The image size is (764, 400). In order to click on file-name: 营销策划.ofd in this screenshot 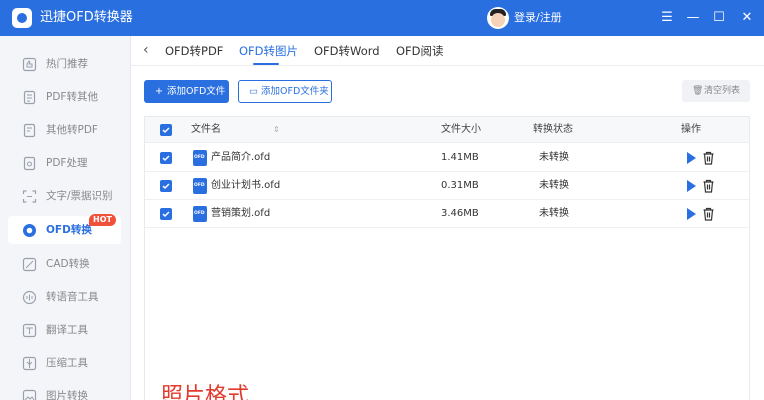, I will do `click(241, 213)`.